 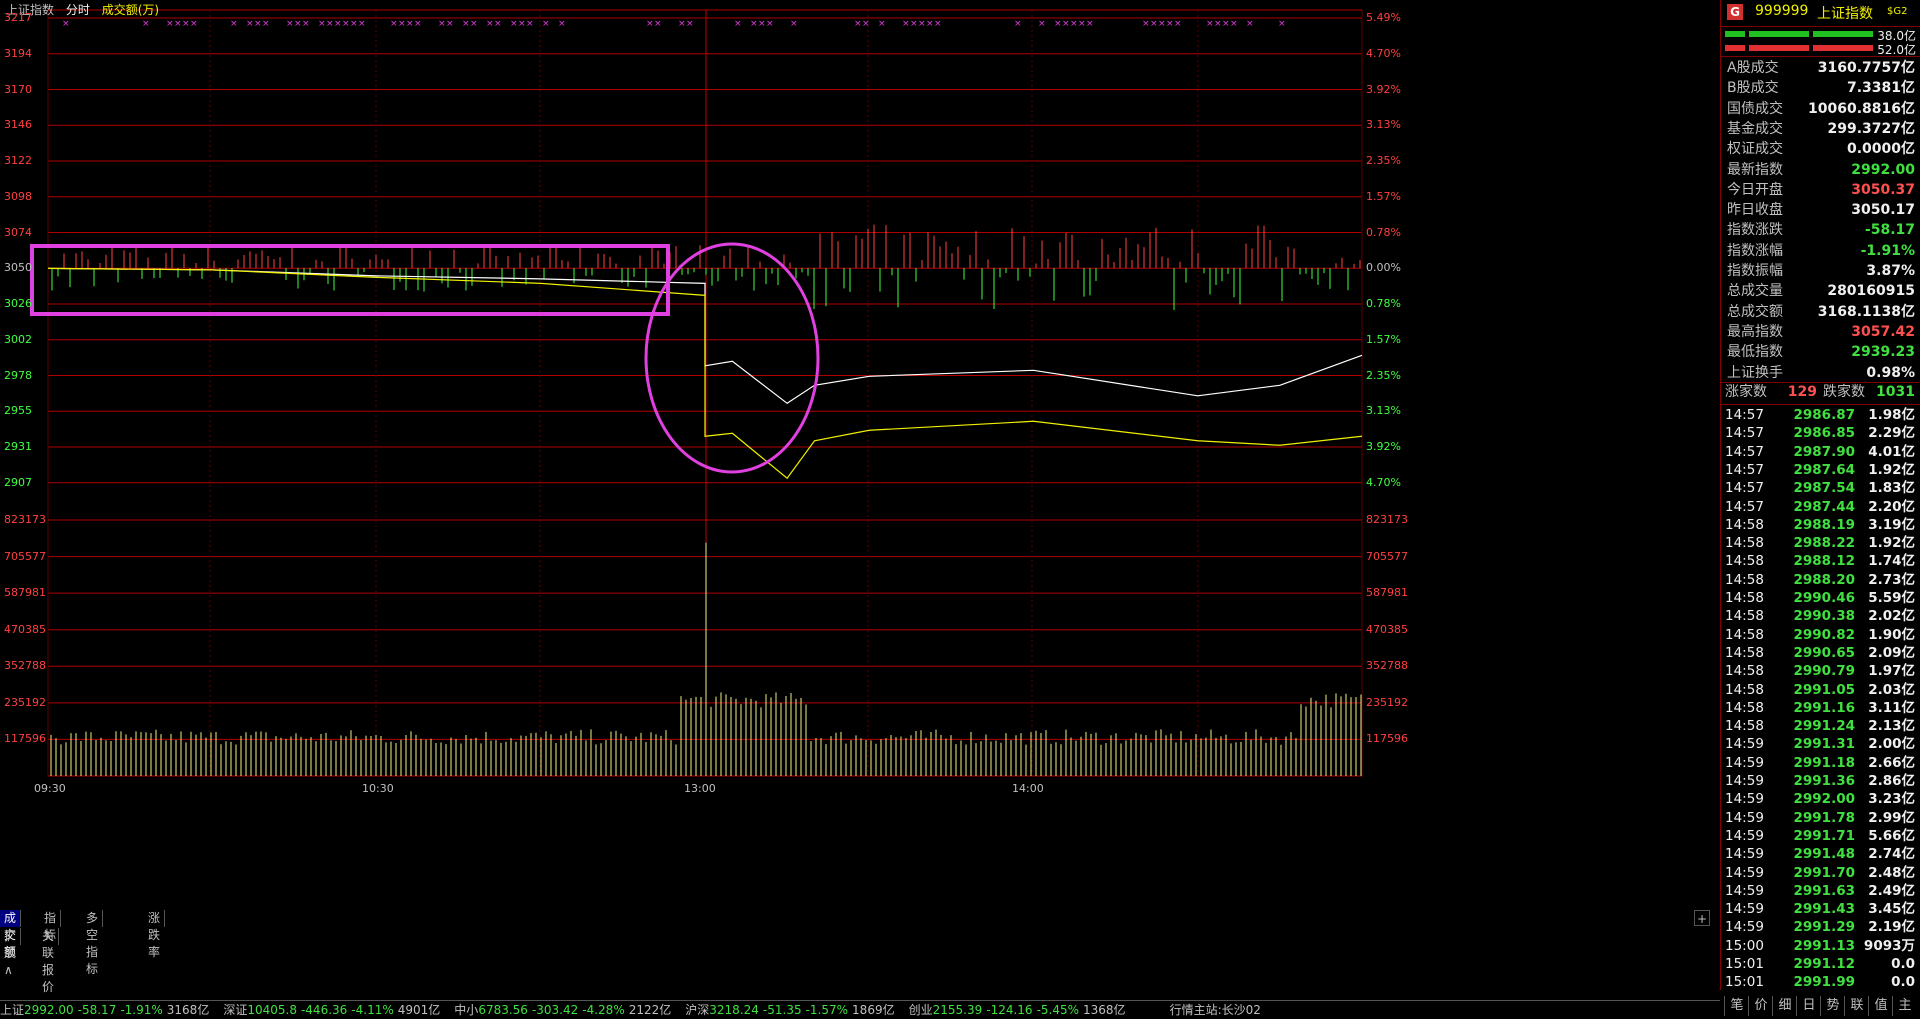 What do you see at coordinates (1824, 927) in the screenshot?
I see `trade-price: 2991.29` at bounding box center [1824, 927].